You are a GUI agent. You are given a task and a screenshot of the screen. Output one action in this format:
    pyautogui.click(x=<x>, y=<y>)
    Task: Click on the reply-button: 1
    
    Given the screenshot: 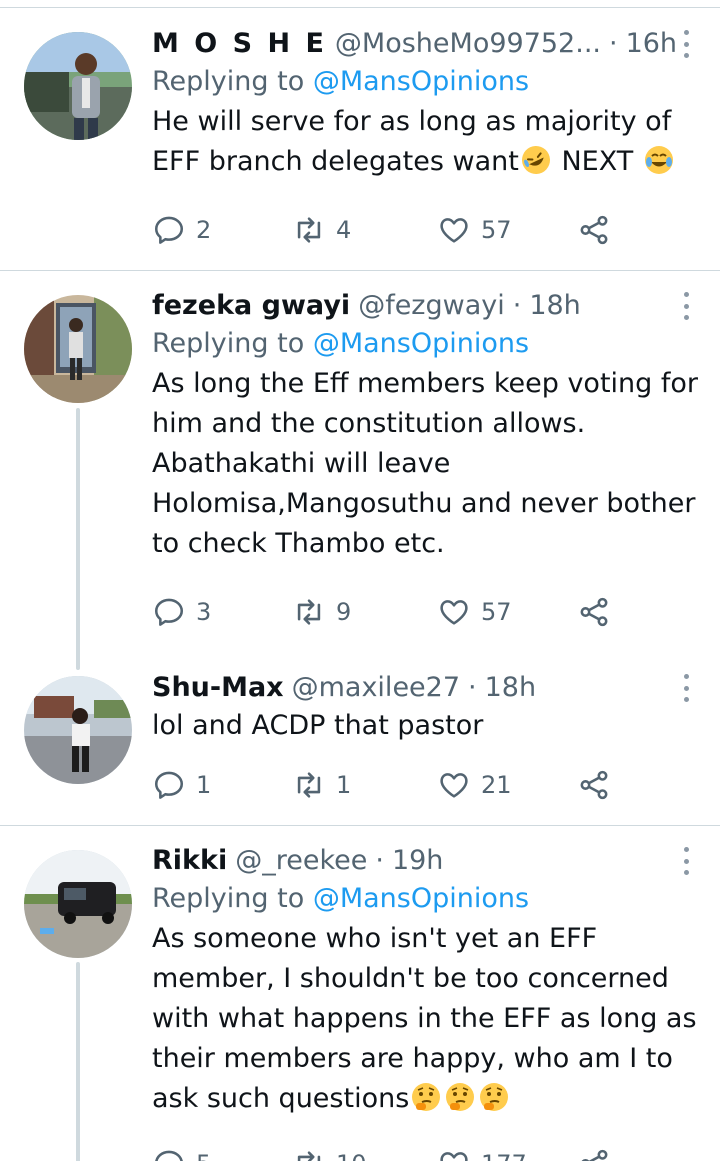 What is the action you would take?
    pyautogui.click(x=181, y=785)
    